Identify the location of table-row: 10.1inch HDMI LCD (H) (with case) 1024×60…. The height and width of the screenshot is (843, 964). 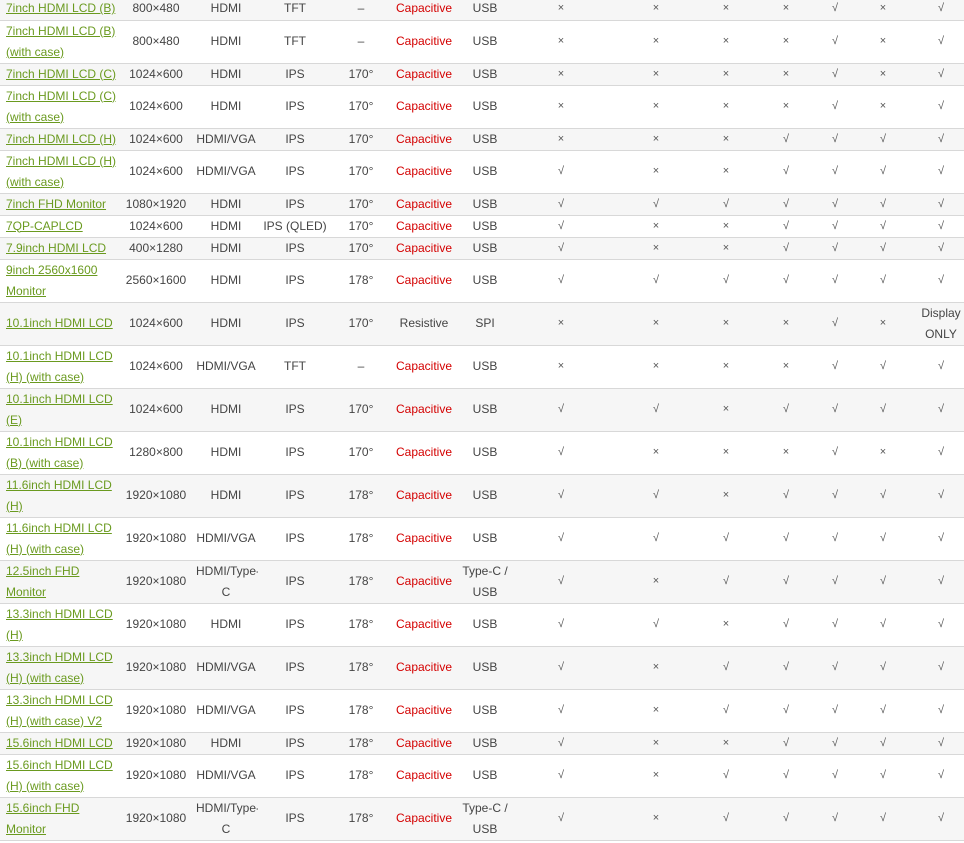
(482, 367).